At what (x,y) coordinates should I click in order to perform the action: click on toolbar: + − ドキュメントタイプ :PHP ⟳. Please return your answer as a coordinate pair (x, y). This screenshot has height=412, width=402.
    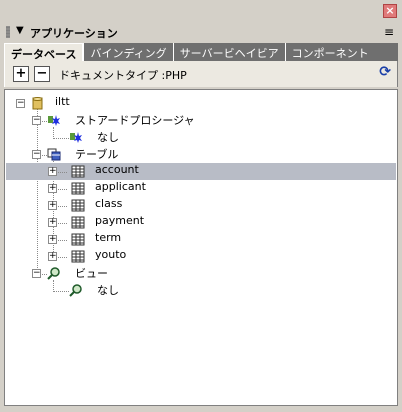
    Looking at the image, I should click on (201, 74).